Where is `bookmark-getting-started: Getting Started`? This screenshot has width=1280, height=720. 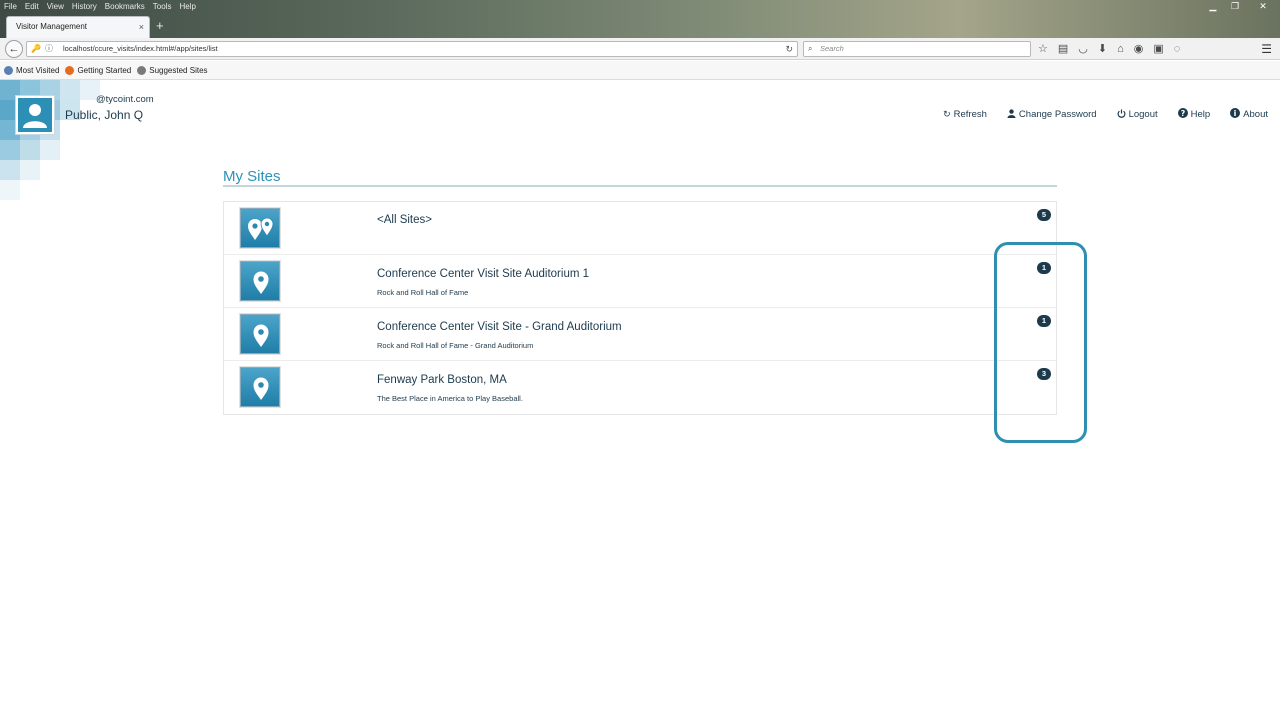
bookmark-getting-started: Getting Started is located at coordinates (98, 70).